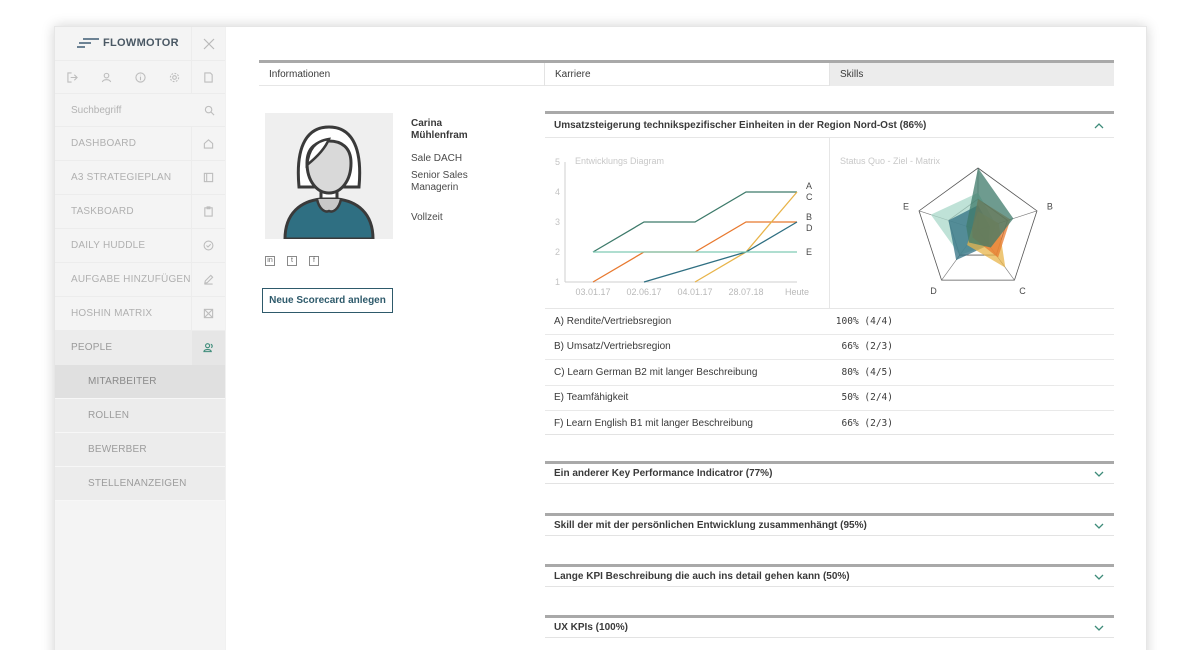 This screenshot has width=1200, height=650. What do you see at coordinates (746, 237) in the screenshot?
I see `series-line-c` at bounding box center [746, 237].